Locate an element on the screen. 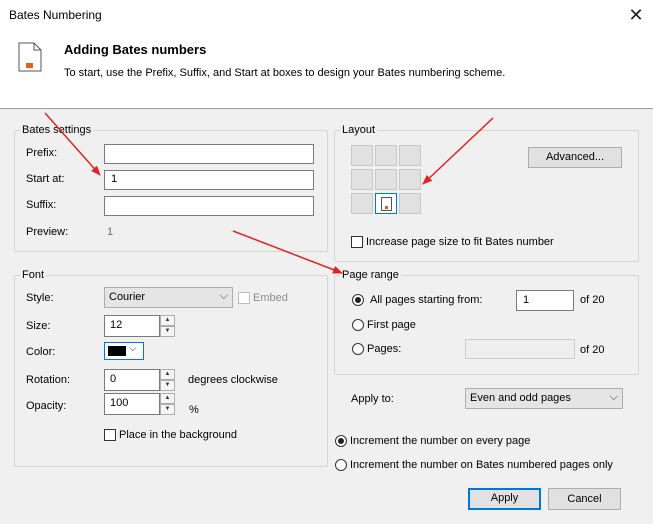  annotation-arrow-page-range is located at coordinates (287, 252).